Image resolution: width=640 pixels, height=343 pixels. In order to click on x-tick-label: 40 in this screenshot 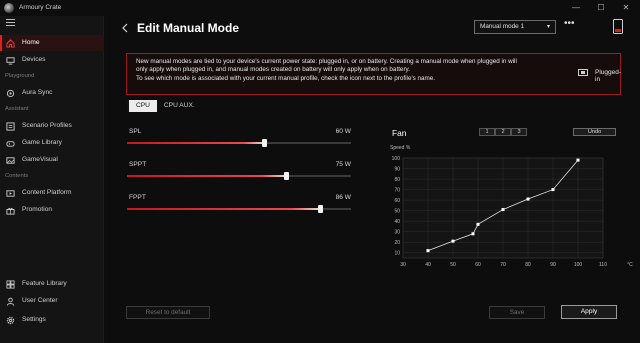, I will do `click(428, 265)`.